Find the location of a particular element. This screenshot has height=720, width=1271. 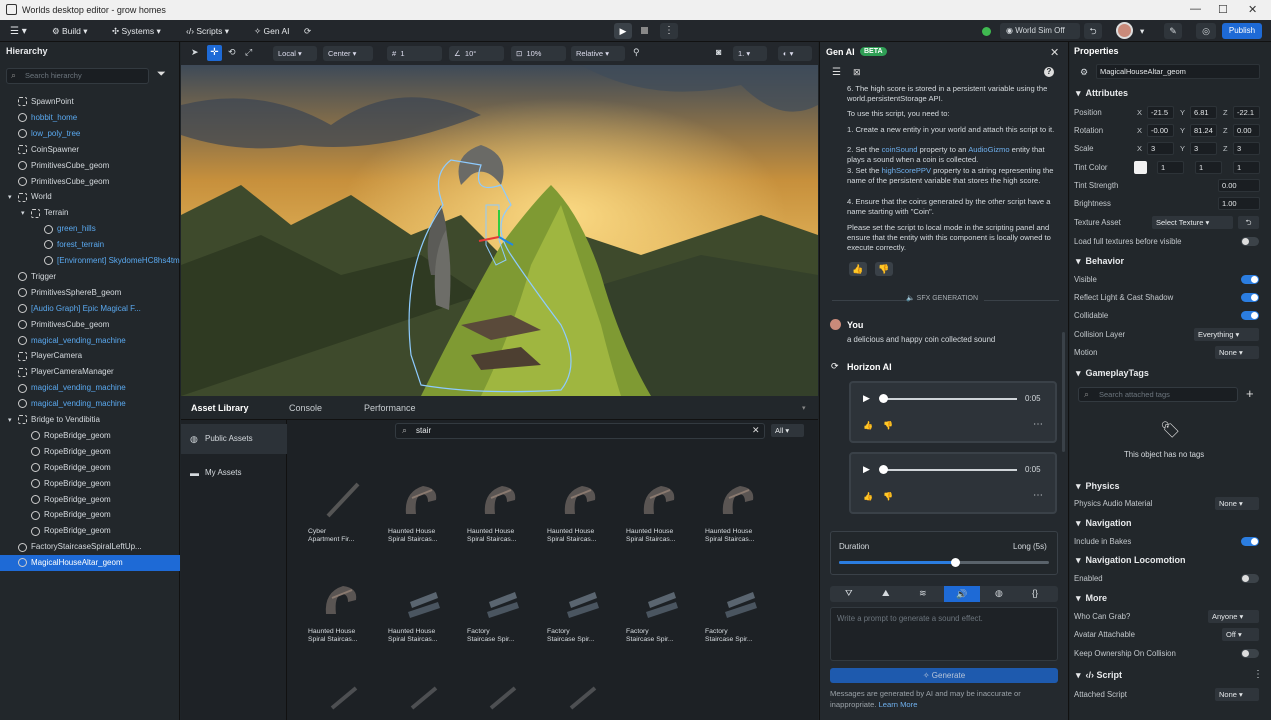

tint-strength-field: 0.00 is located at coordinates (1239, 185).